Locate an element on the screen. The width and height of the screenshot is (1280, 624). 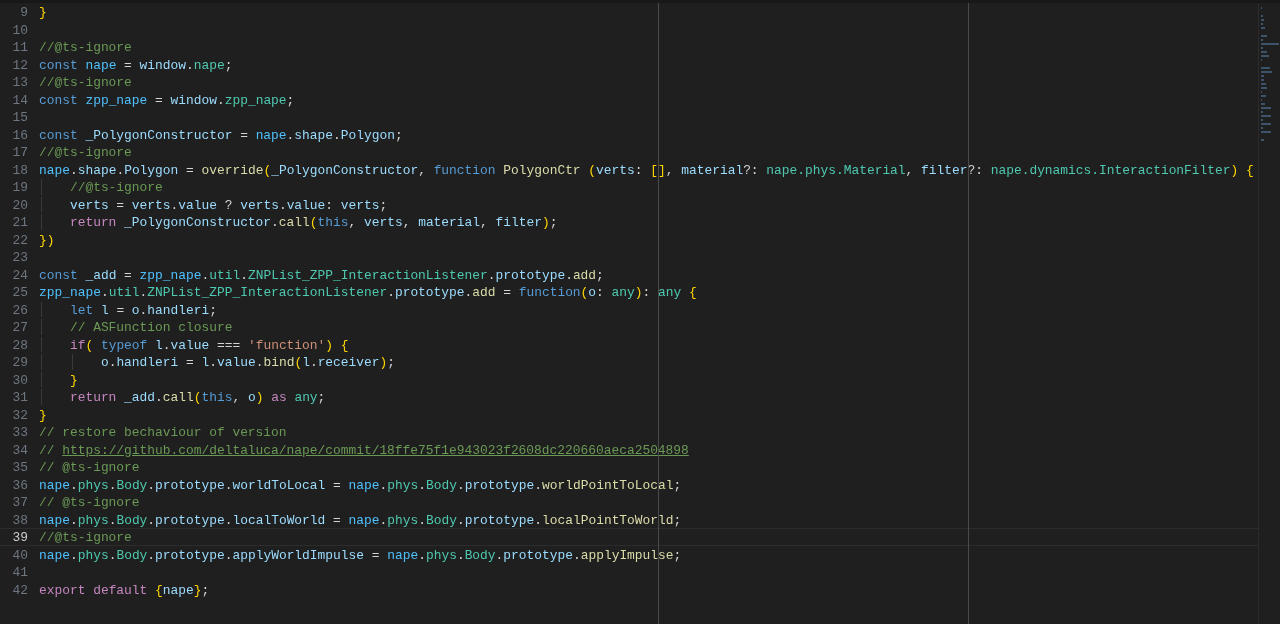
line-number: 20 is located at coordinates (19, 204).